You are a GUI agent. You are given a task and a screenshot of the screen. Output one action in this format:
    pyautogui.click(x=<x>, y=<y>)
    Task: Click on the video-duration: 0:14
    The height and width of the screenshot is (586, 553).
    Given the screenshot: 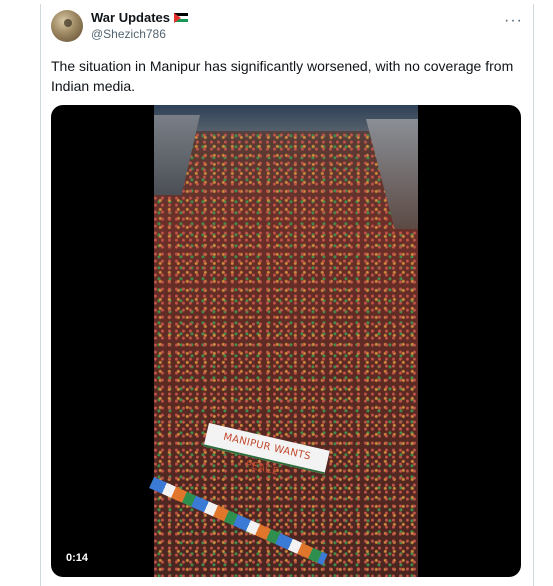 What is the action you would take?
    pyautogui.click(x=77, y=558)
    